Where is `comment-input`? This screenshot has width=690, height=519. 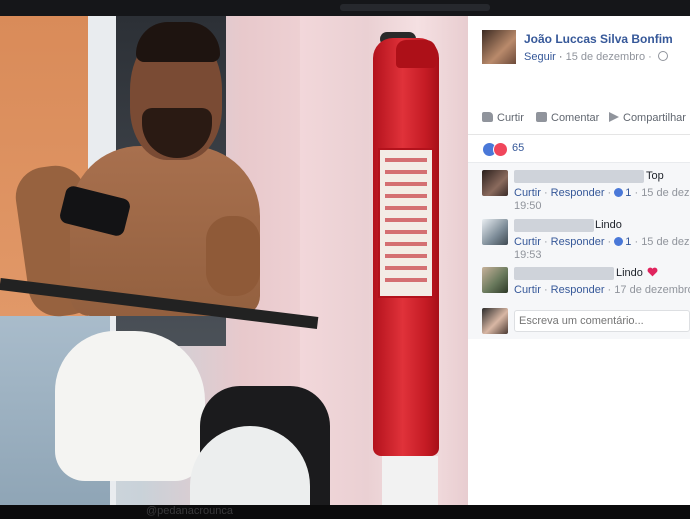 comment-input is located at coordinates (602, 321).